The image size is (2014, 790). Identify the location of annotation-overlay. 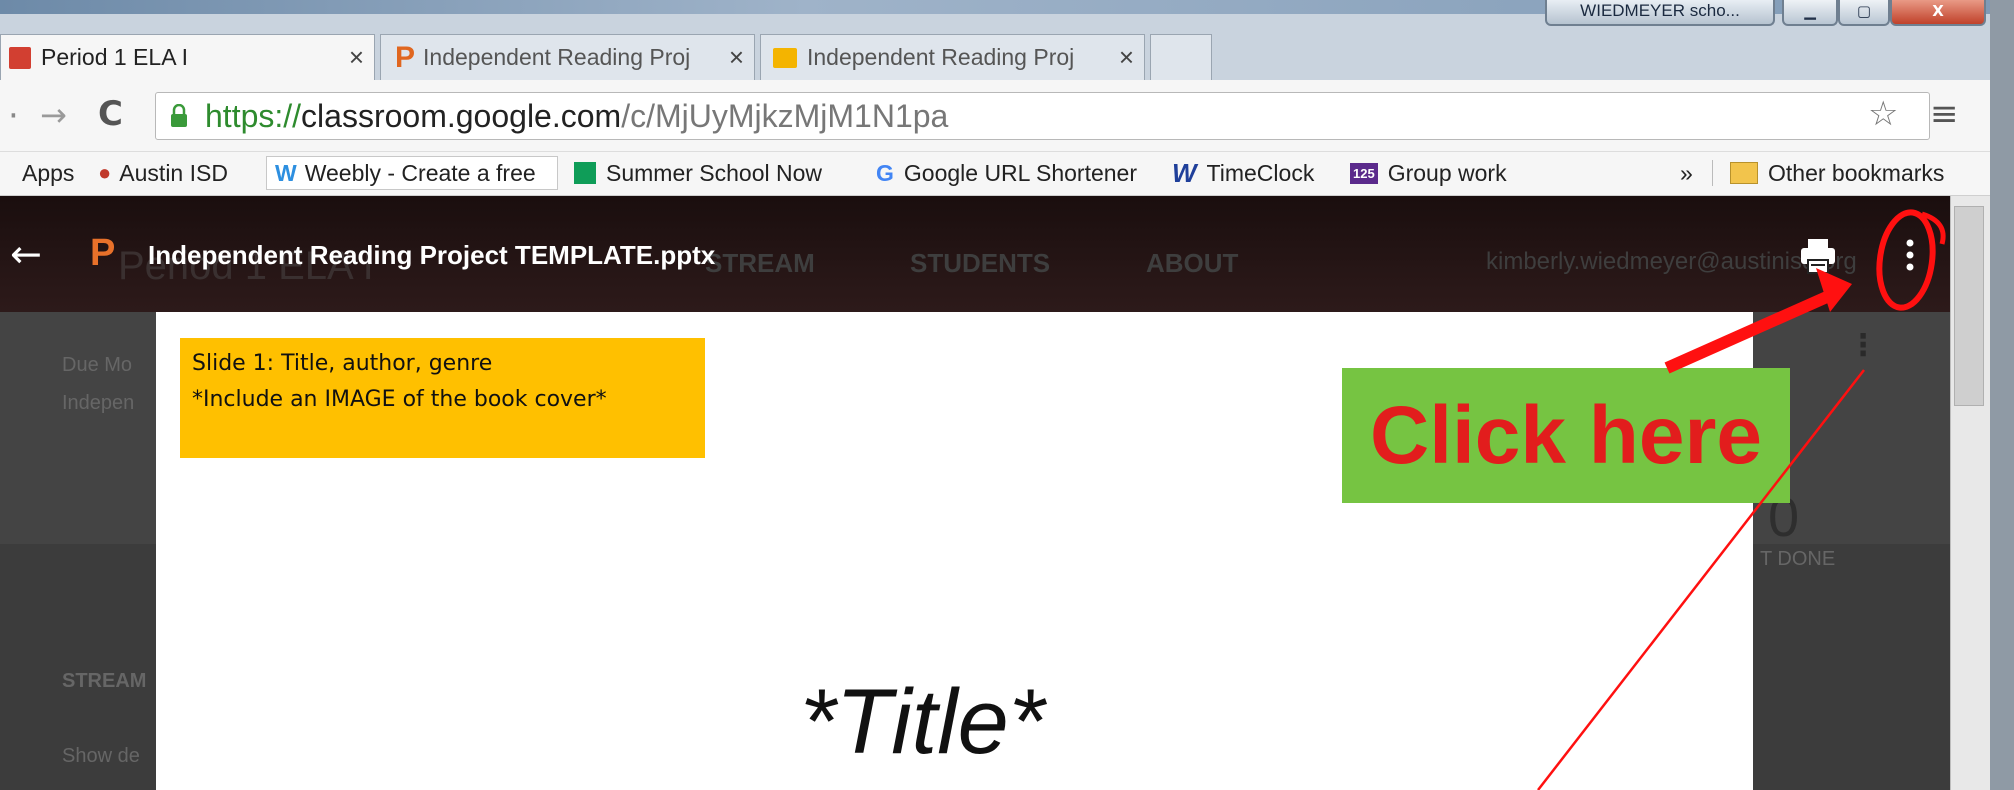
(1741, 499).